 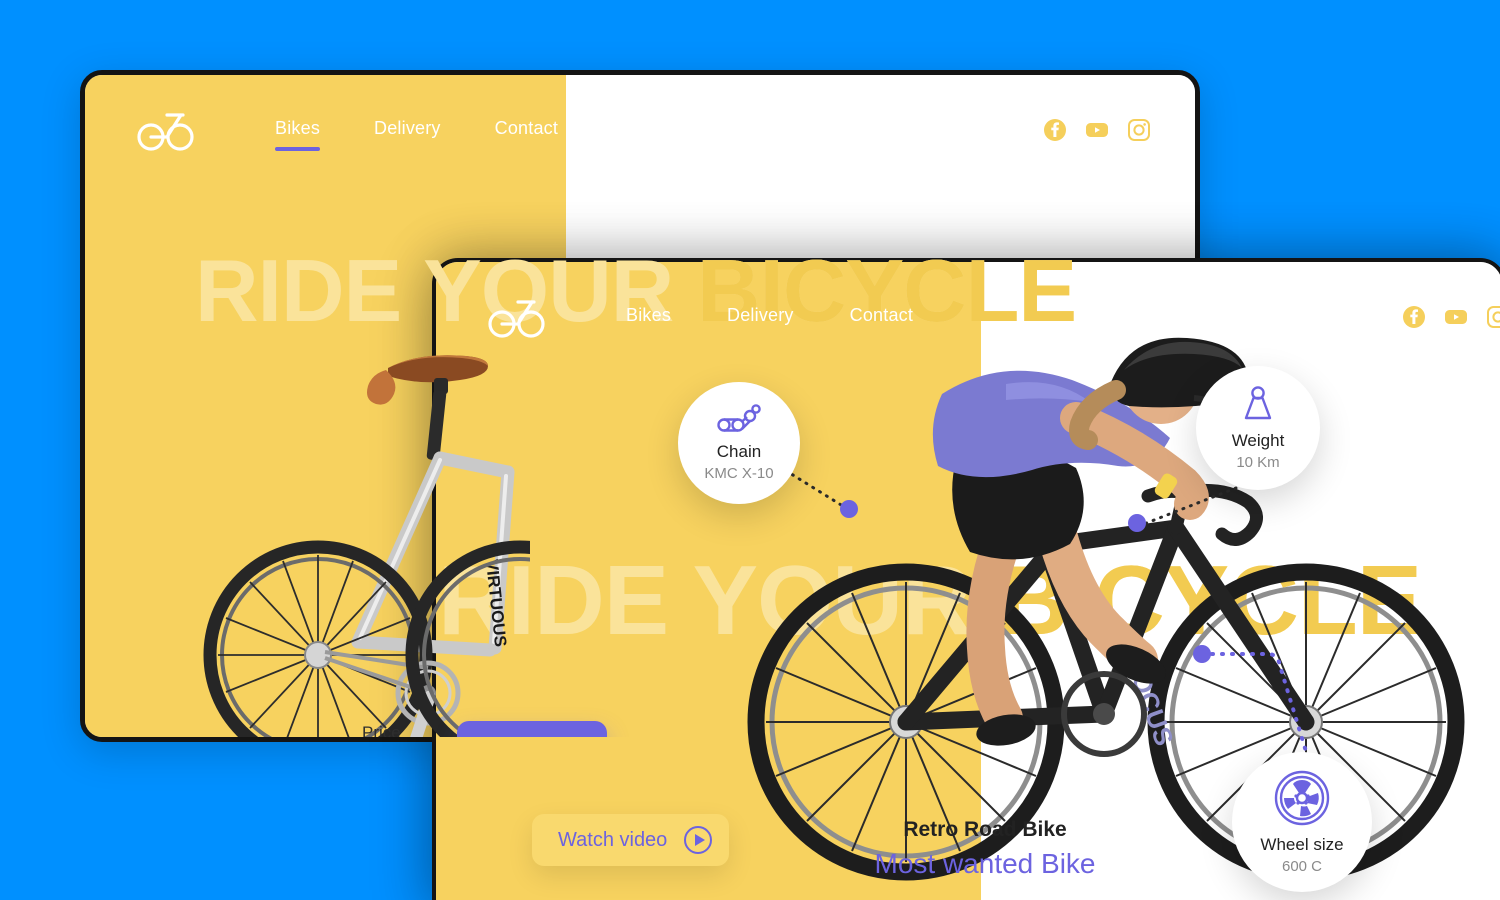 I want to click on spec-badge-wheel-title: Wheel size, so click(x=1302, y=844).